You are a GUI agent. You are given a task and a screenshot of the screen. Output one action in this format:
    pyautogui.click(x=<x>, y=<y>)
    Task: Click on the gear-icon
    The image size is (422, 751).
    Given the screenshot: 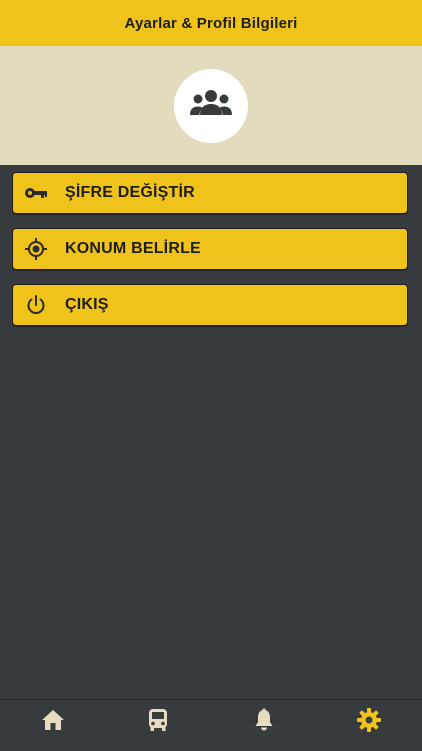 What is the action you would take?
    pyautogui.click(x=369, y=722)
    